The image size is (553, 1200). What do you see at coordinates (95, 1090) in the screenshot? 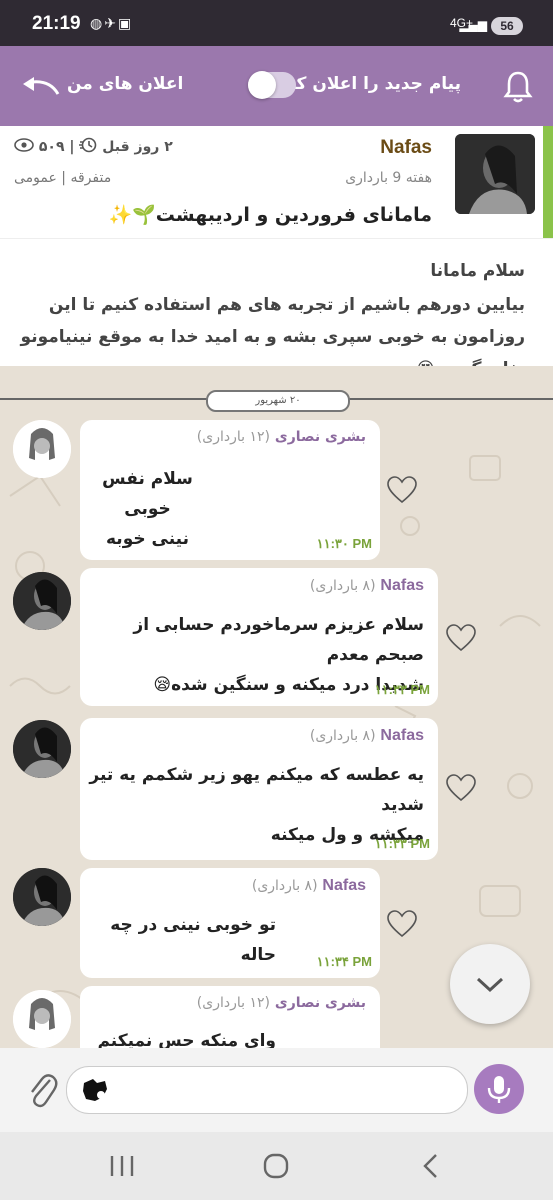
I see `sticker-icon` at bounding box center [95, 1090].